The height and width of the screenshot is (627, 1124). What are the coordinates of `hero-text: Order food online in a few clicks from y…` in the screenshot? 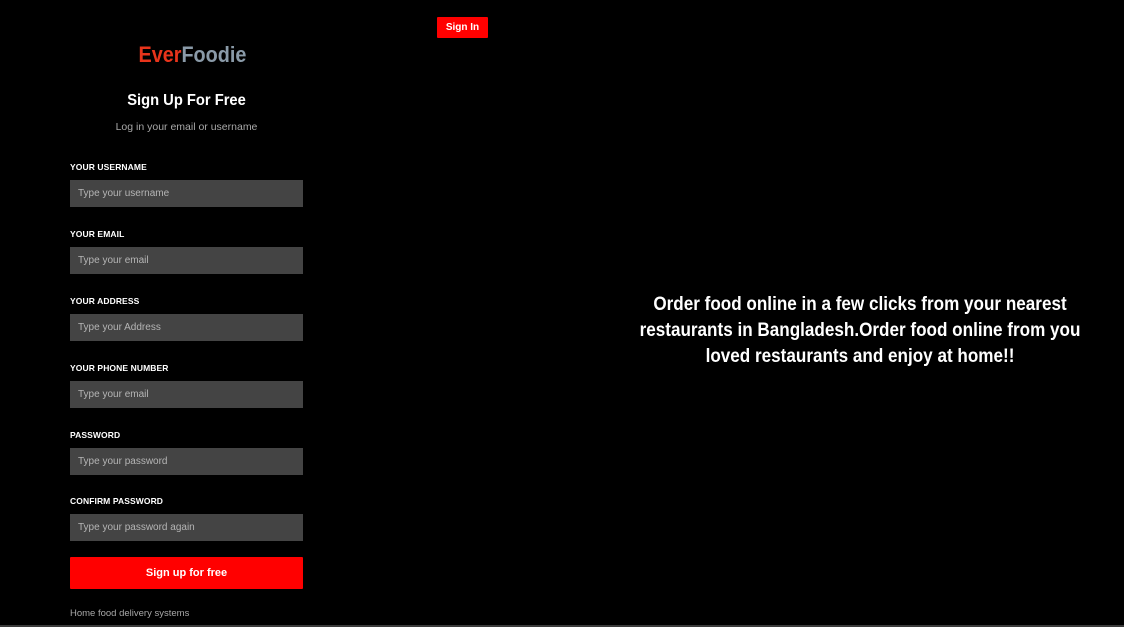 It's located at (860, 330).